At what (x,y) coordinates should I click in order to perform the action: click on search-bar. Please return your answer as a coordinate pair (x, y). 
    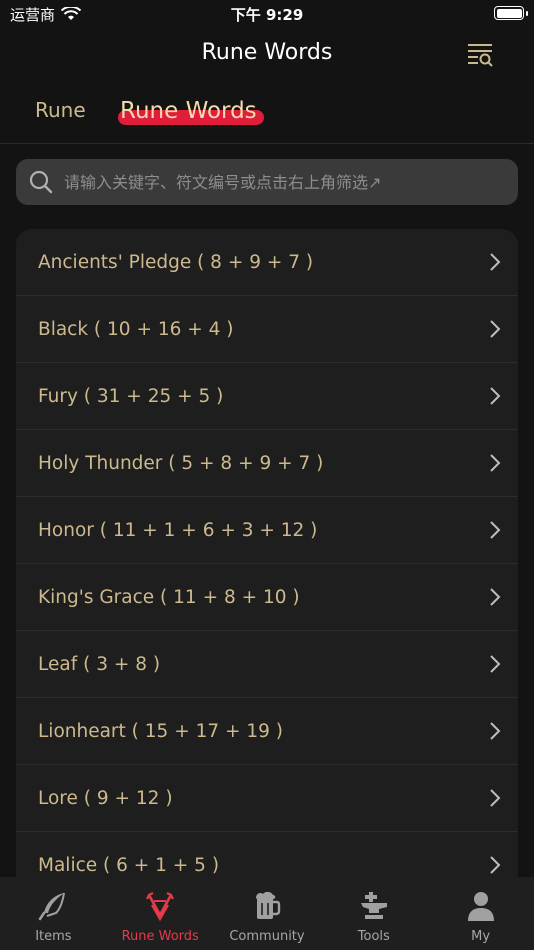
    Looking at the image, I should click on (267, 182).